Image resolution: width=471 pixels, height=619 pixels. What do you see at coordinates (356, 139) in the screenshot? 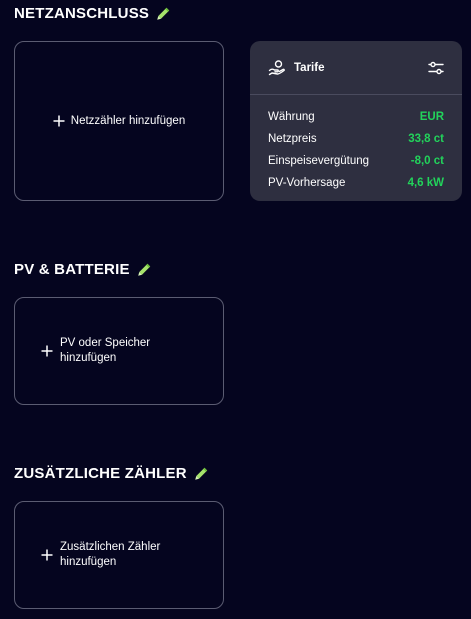
I see `tariff-row: Netzpreis 33,8 ct` at bounding box center [356, 139].